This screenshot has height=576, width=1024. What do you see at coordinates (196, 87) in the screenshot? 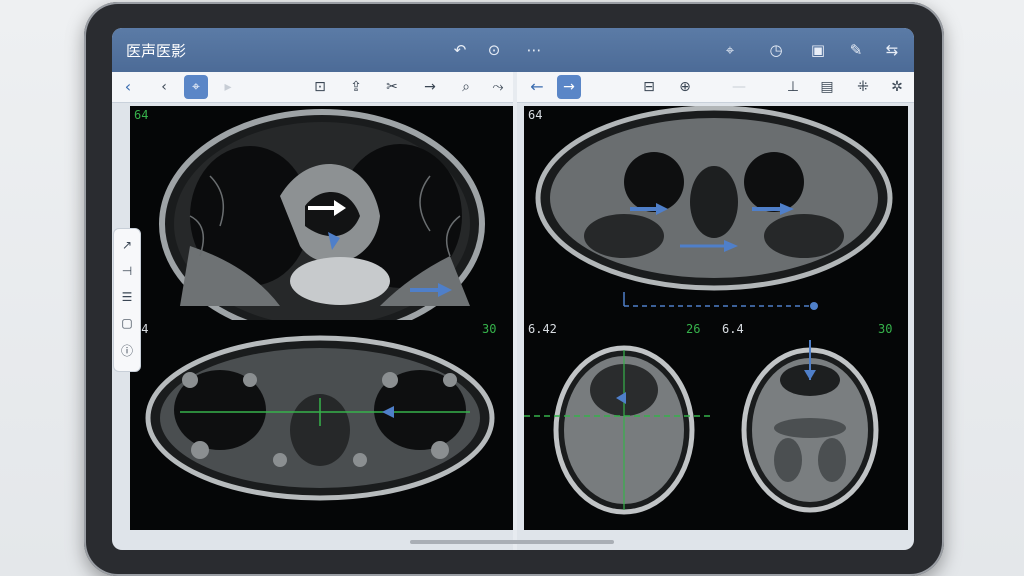
I see `crosshair-icon: ⌖` at bounding box center [196, 87].